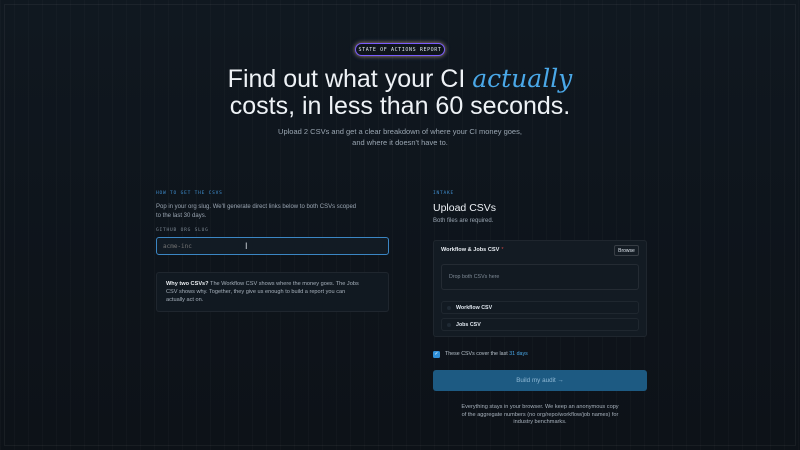 The height and width of the screenshot is (450, 800). I want to click on hero-title-accent: actually, so click(522, 78).